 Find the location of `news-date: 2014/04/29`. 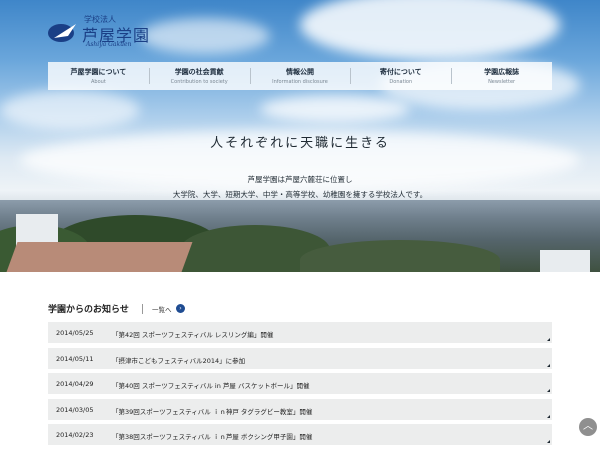

news-date: 2014/04/29 is located at coordinates (75, 384).